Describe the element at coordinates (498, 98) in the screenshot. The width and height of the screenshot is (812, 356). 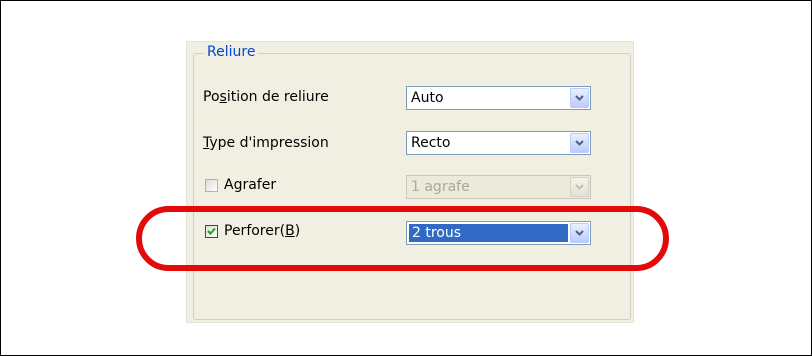
I see `binding-position-select: Auto` at that location.